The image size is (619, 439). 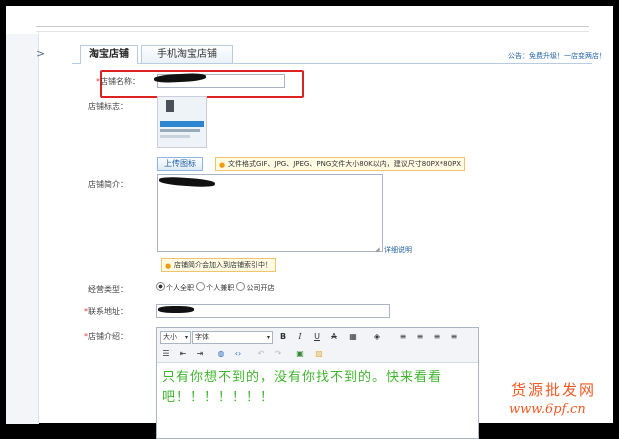 What do you see at coordinates (170, 106) in the screenshot?
I see `thumbnail-figure` at bounding box center [170, 106].